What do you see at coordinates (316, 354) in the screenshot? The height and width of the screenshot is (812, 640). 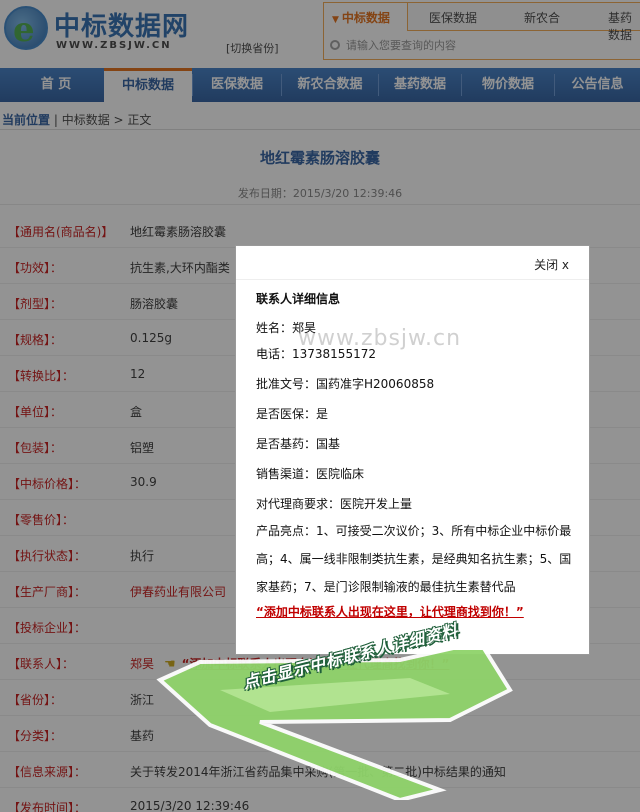 I see `contact-phone: 电话：13738155172` at bounding box center [316, 354].